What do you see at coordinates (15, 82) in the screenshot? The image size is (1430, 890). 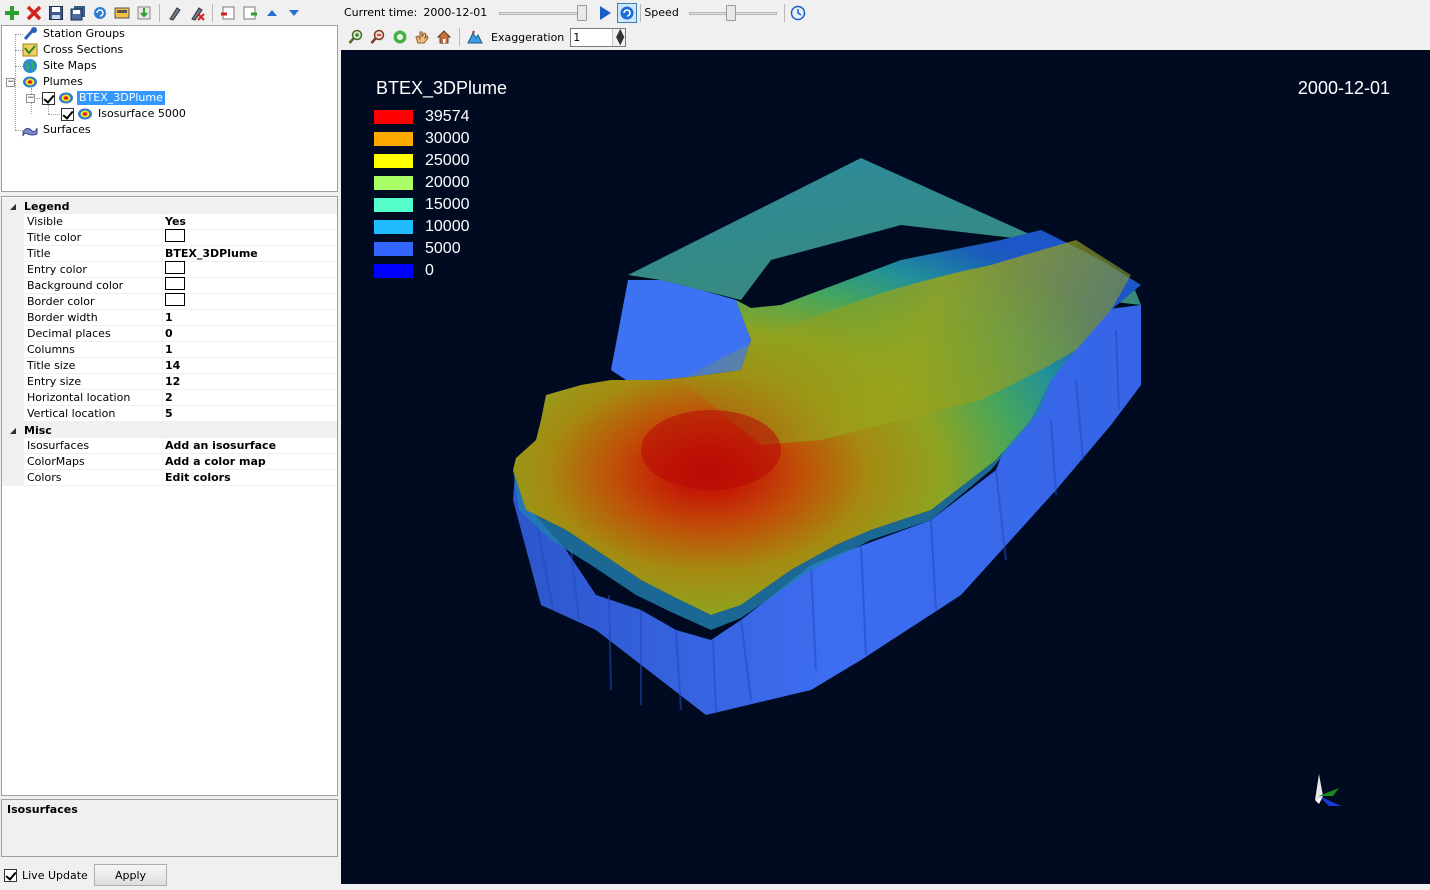 I see `tree-line` at bounding box center [15, 82].